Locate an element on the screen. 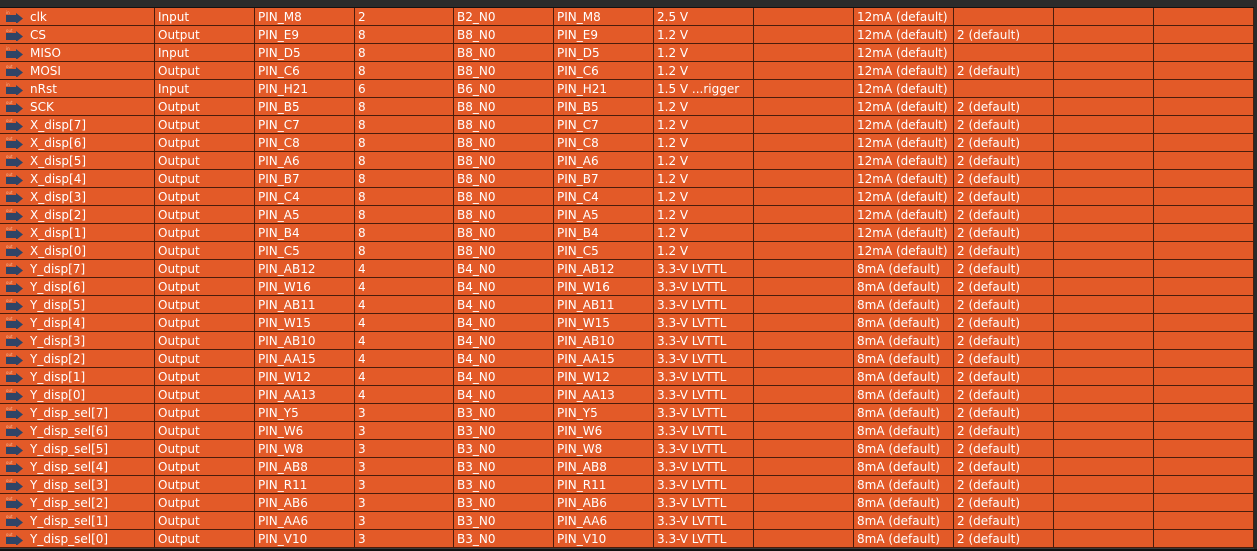 The height and width of the screenshot is (551, 1257). fitter-location-cell: PIN_C5 is located at coordinates (604, 250).